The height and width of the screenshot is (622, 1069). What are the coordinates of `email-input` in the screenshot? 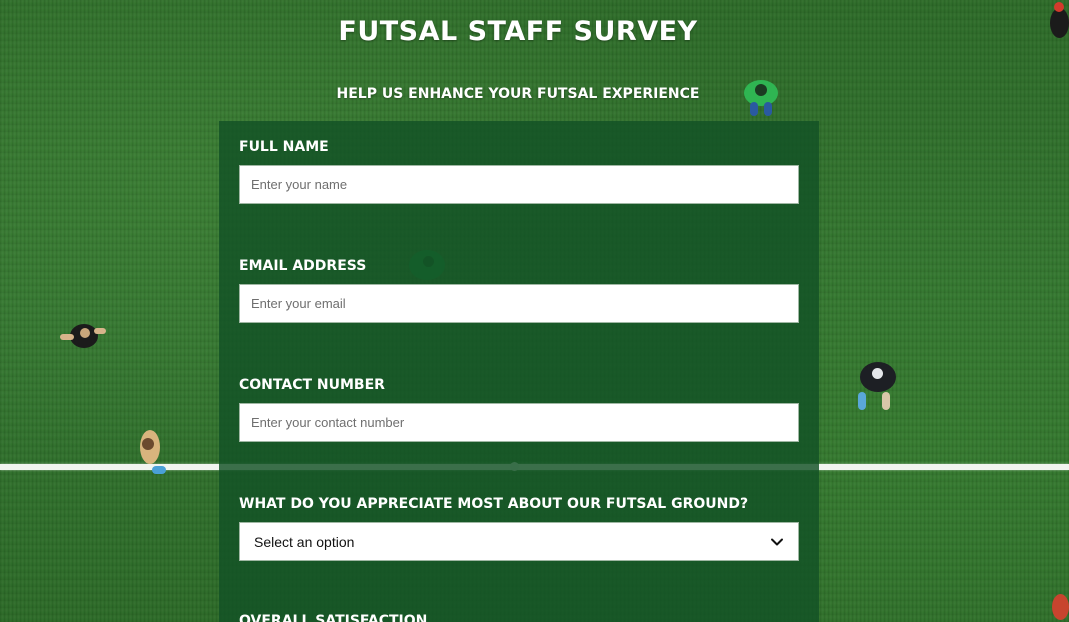 It's located at (519, 303).